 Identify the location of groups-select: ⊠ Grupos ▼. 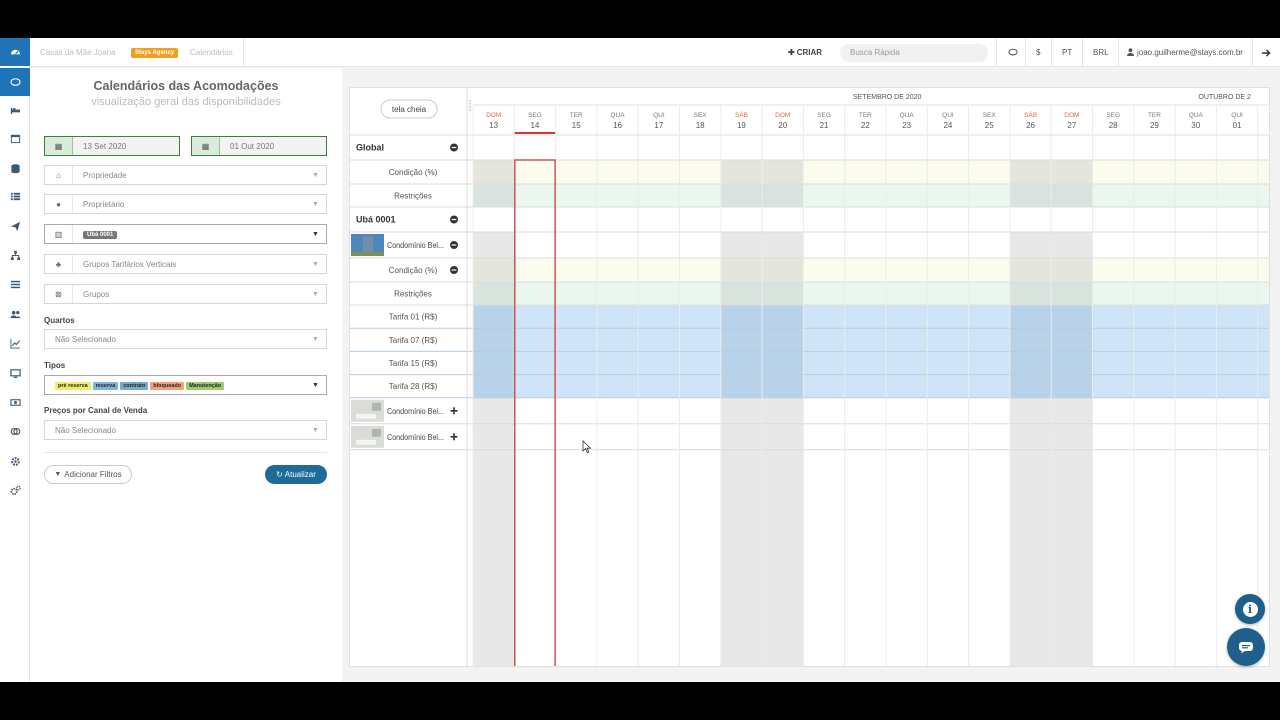
(185, 294).